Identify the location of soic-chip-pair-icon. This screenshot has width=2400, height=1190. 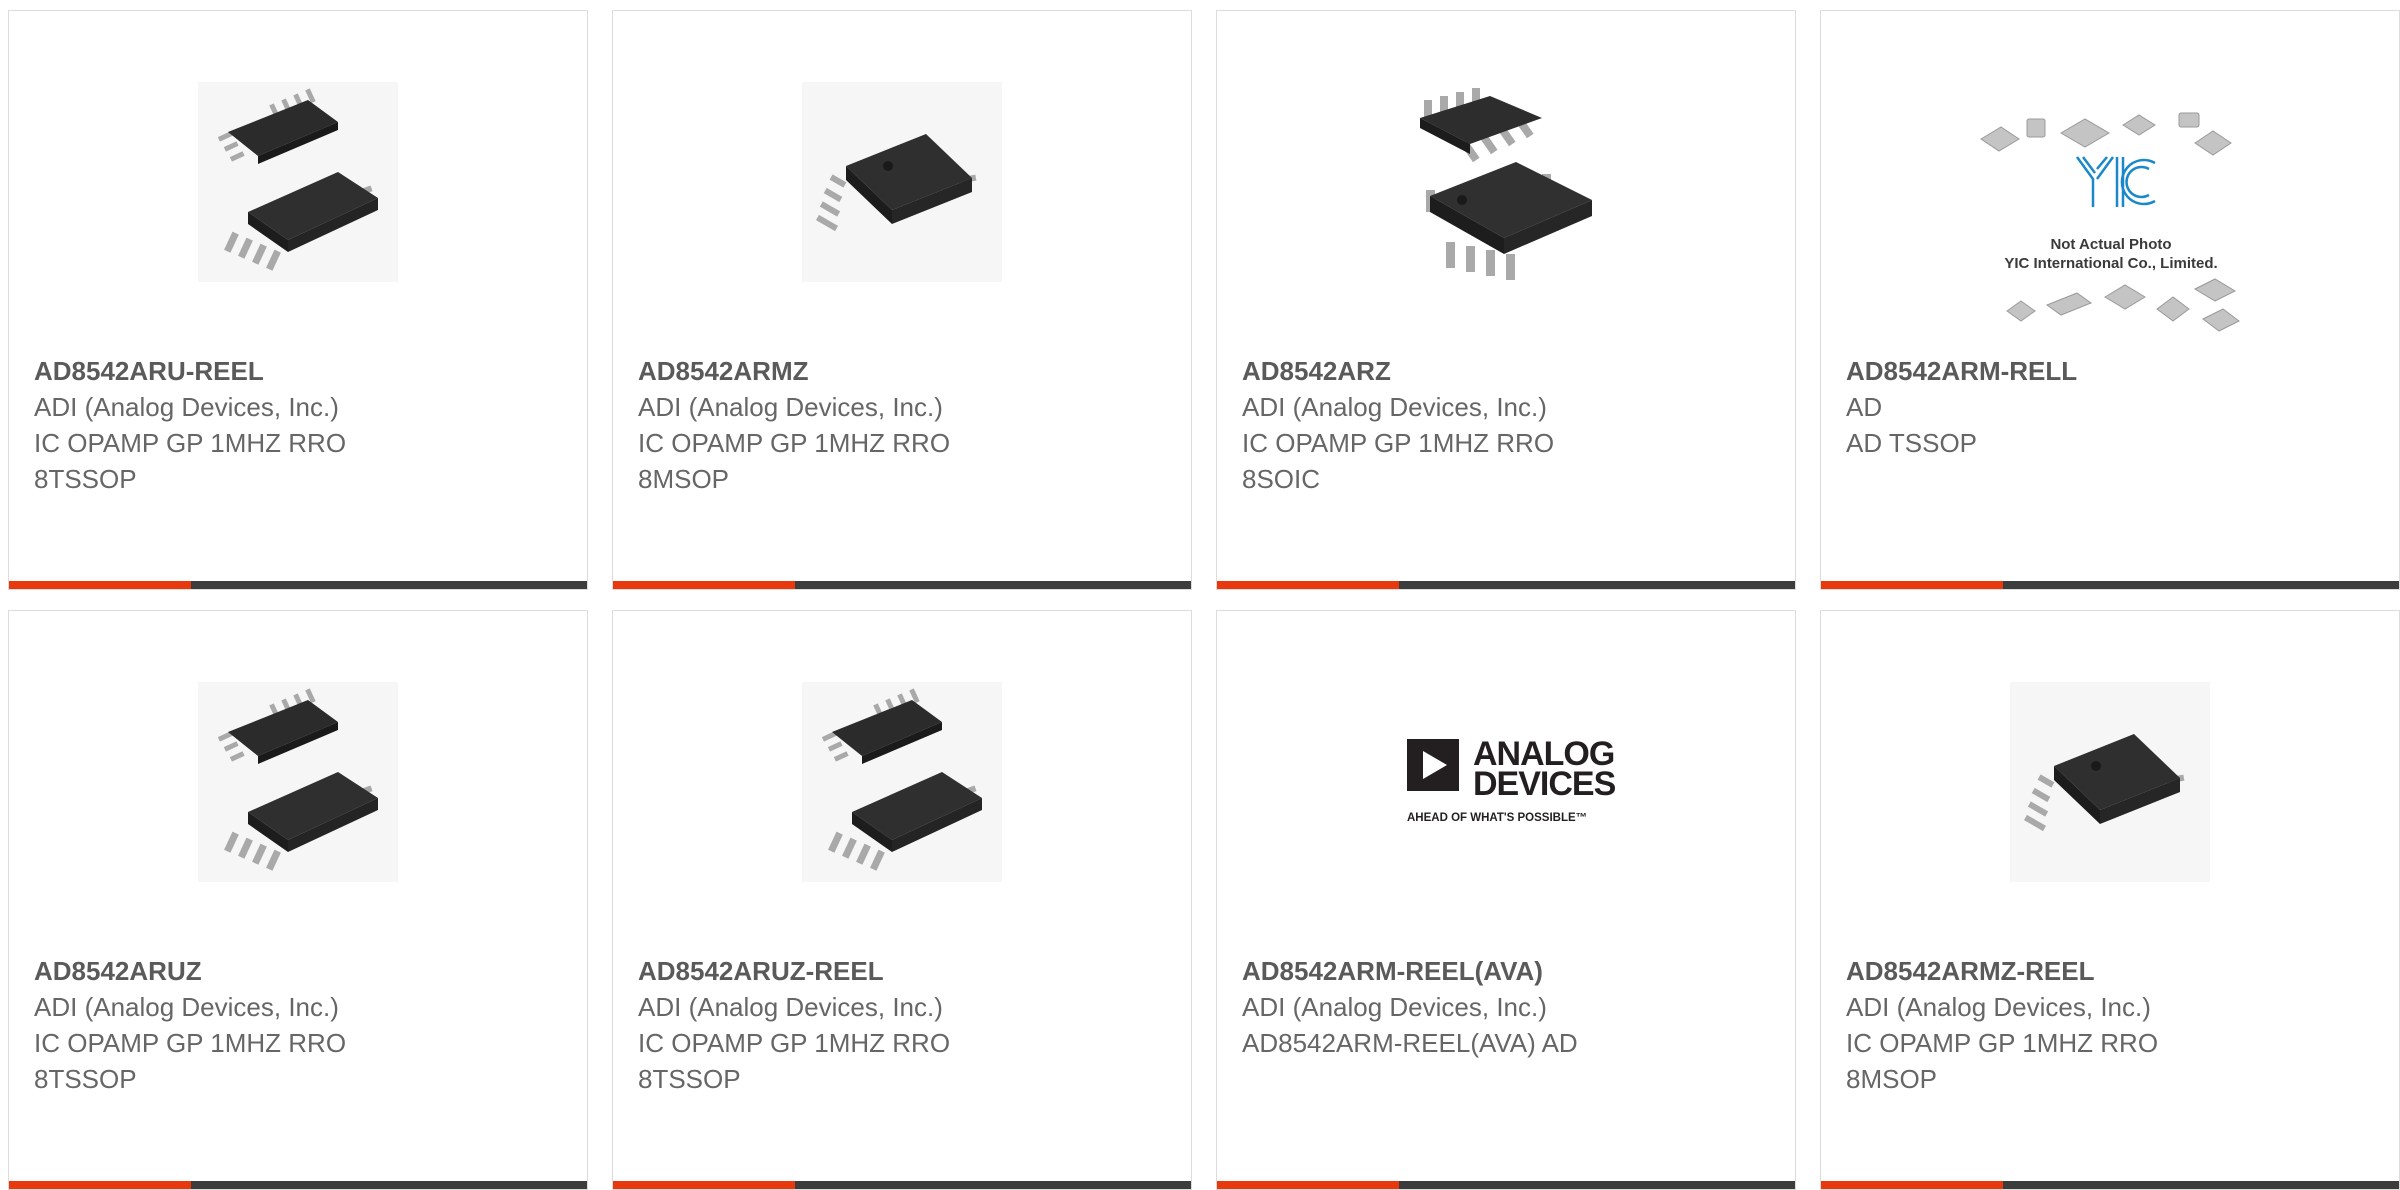
(1506, 182).